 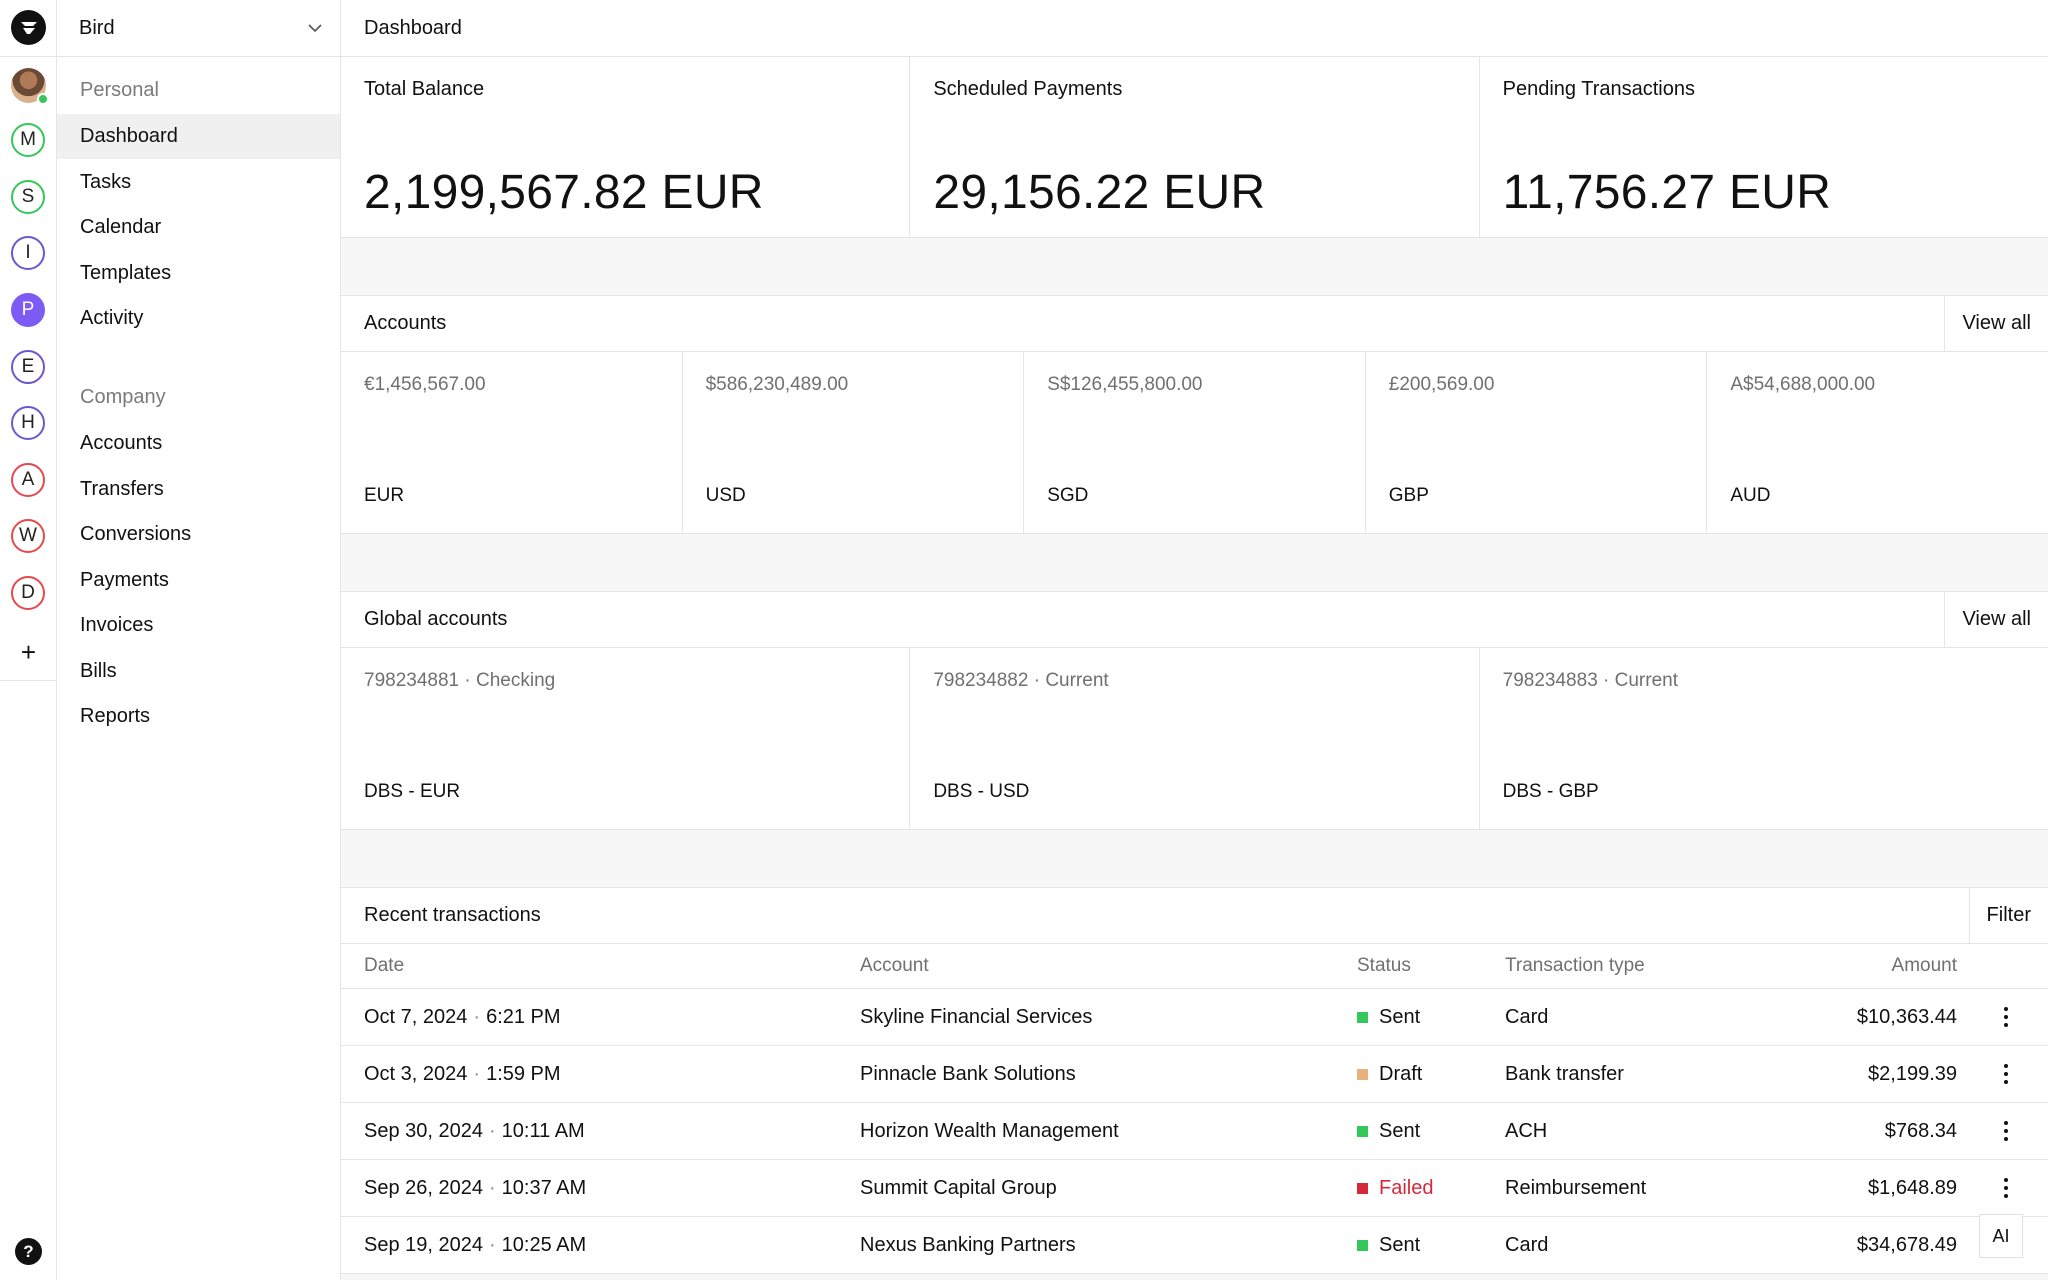 What do you see at coordinates (28, 310) in the screenshot?
I see `workspace-p-button: P` at bounding box center [28, 310].